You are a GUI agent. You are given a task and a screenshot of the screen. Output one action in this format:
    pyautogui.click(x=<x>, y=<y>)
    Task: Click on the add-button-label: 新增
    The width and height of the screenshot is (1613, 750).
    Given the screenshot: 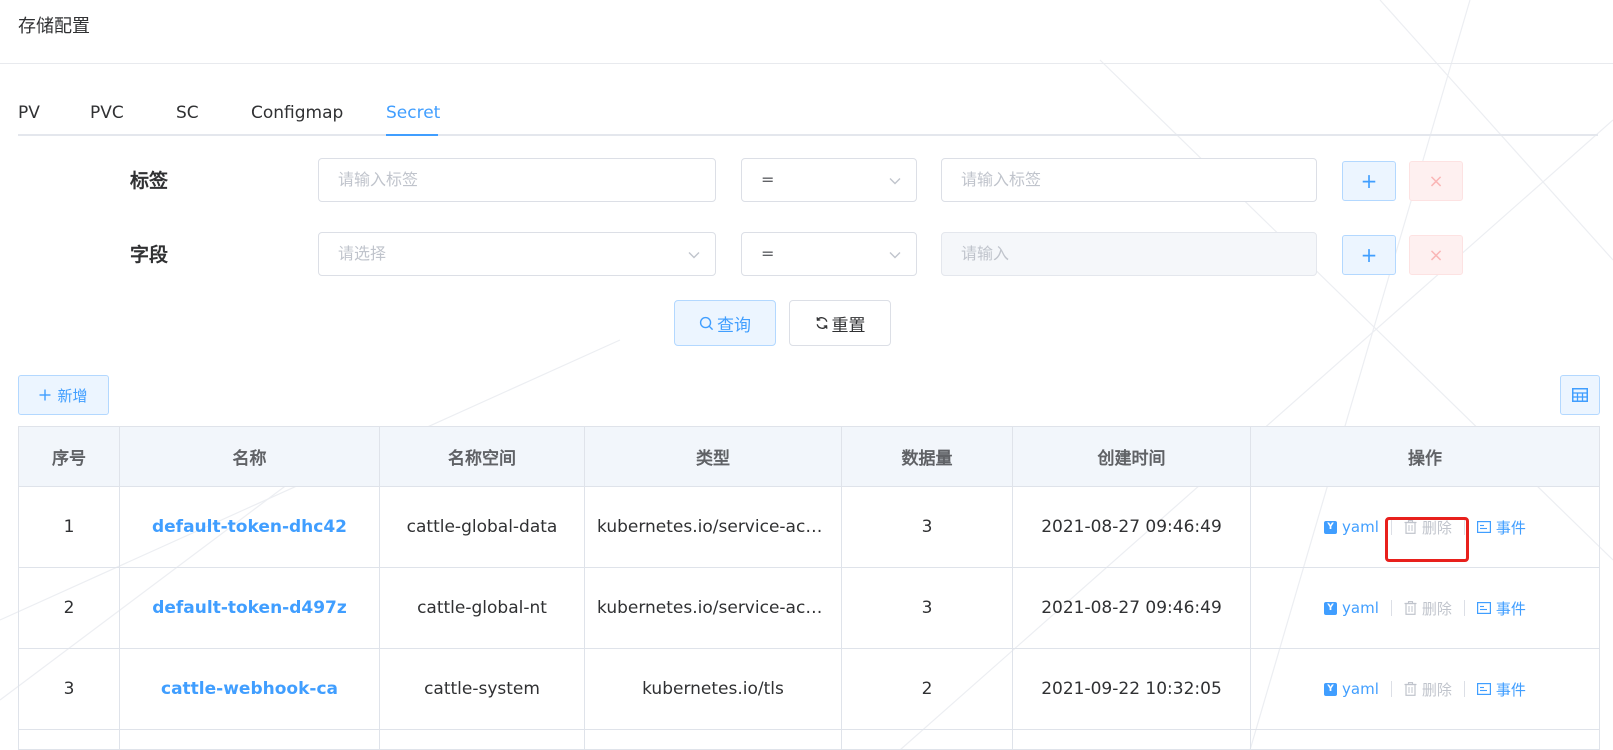 What is the action you would take?
    pyautogui.click(x=72, y=395)
    